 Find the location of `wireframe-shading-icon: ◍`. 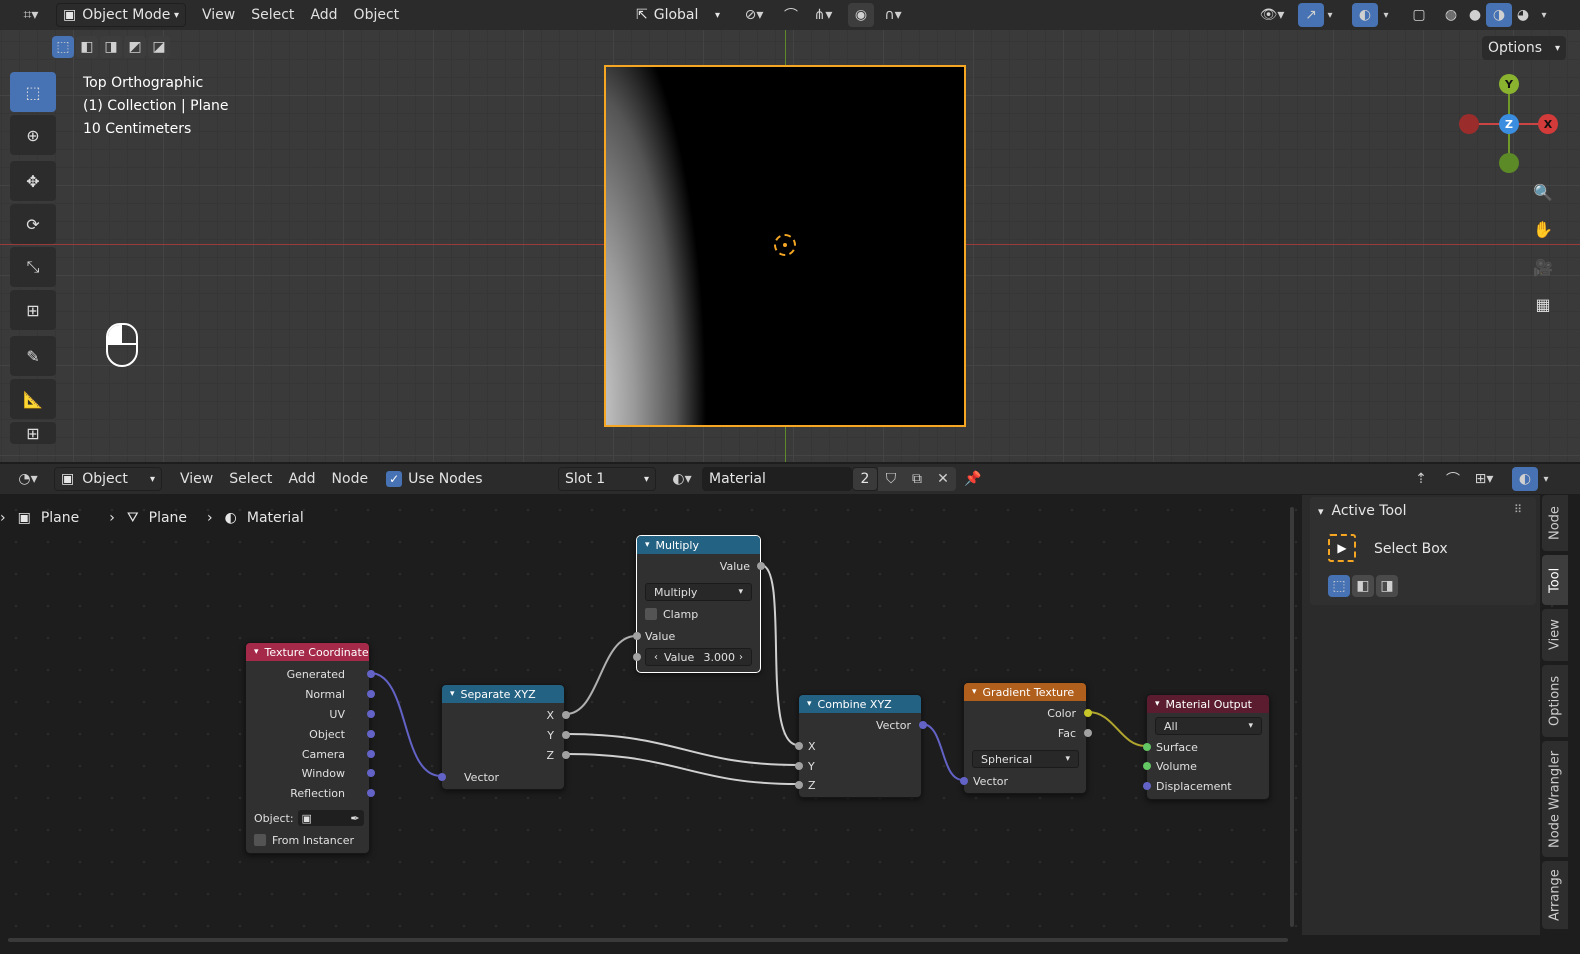

wireframe-shading-icon: ◍ is located at coordinates (1451, 15).